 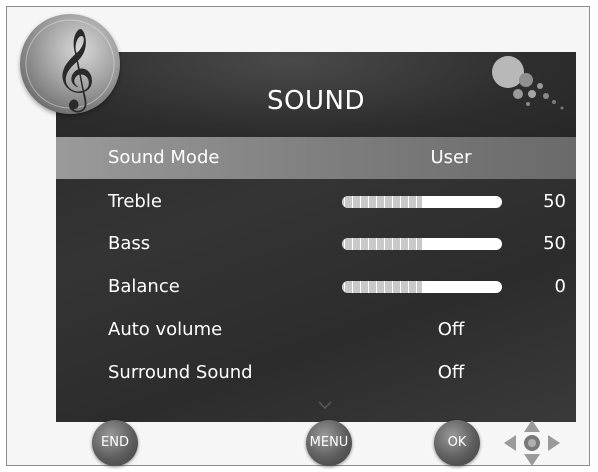 I want to click on menu-row-surround-sound: Surround Sound Off, so click(x=316, y=373).